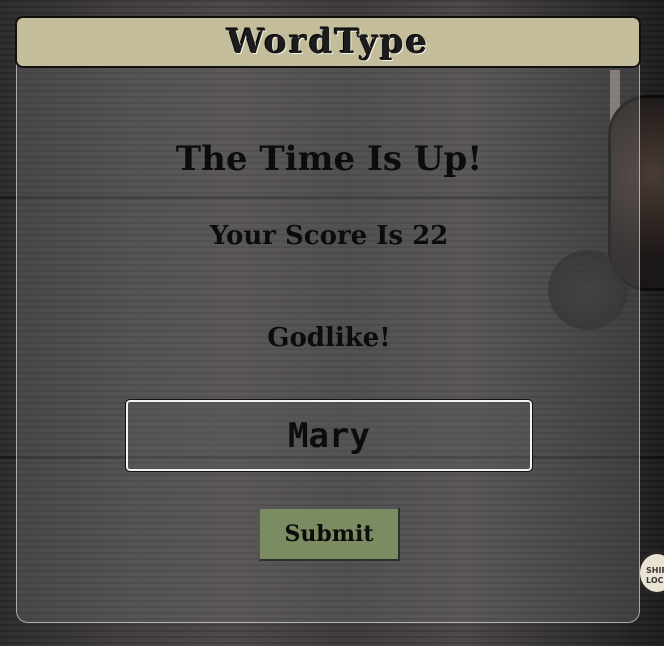  Describe the element at coordinates (655, 575) in the screenshot. I see `shift-lock-key-label: SHIFT LOCK` at that location.